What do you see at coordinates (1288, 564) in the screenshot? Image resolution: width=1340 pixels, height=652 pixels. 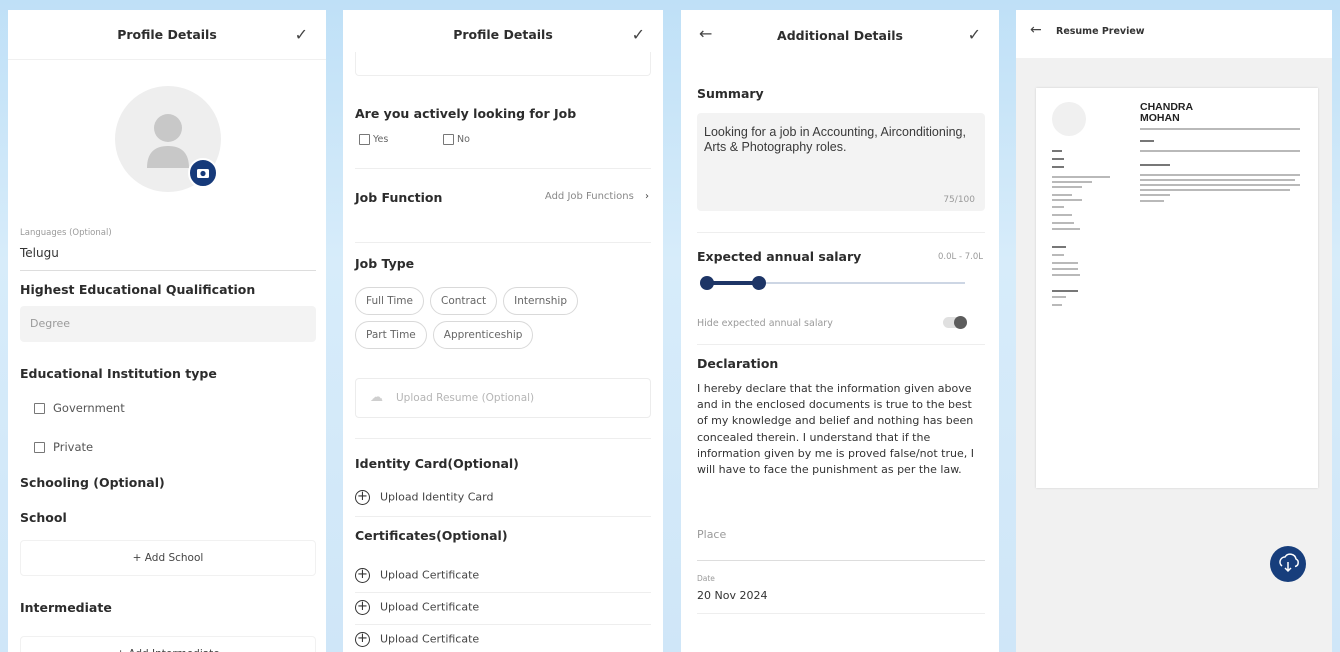 I see `download-cloud-icon` at bounding box center [1288, 564].